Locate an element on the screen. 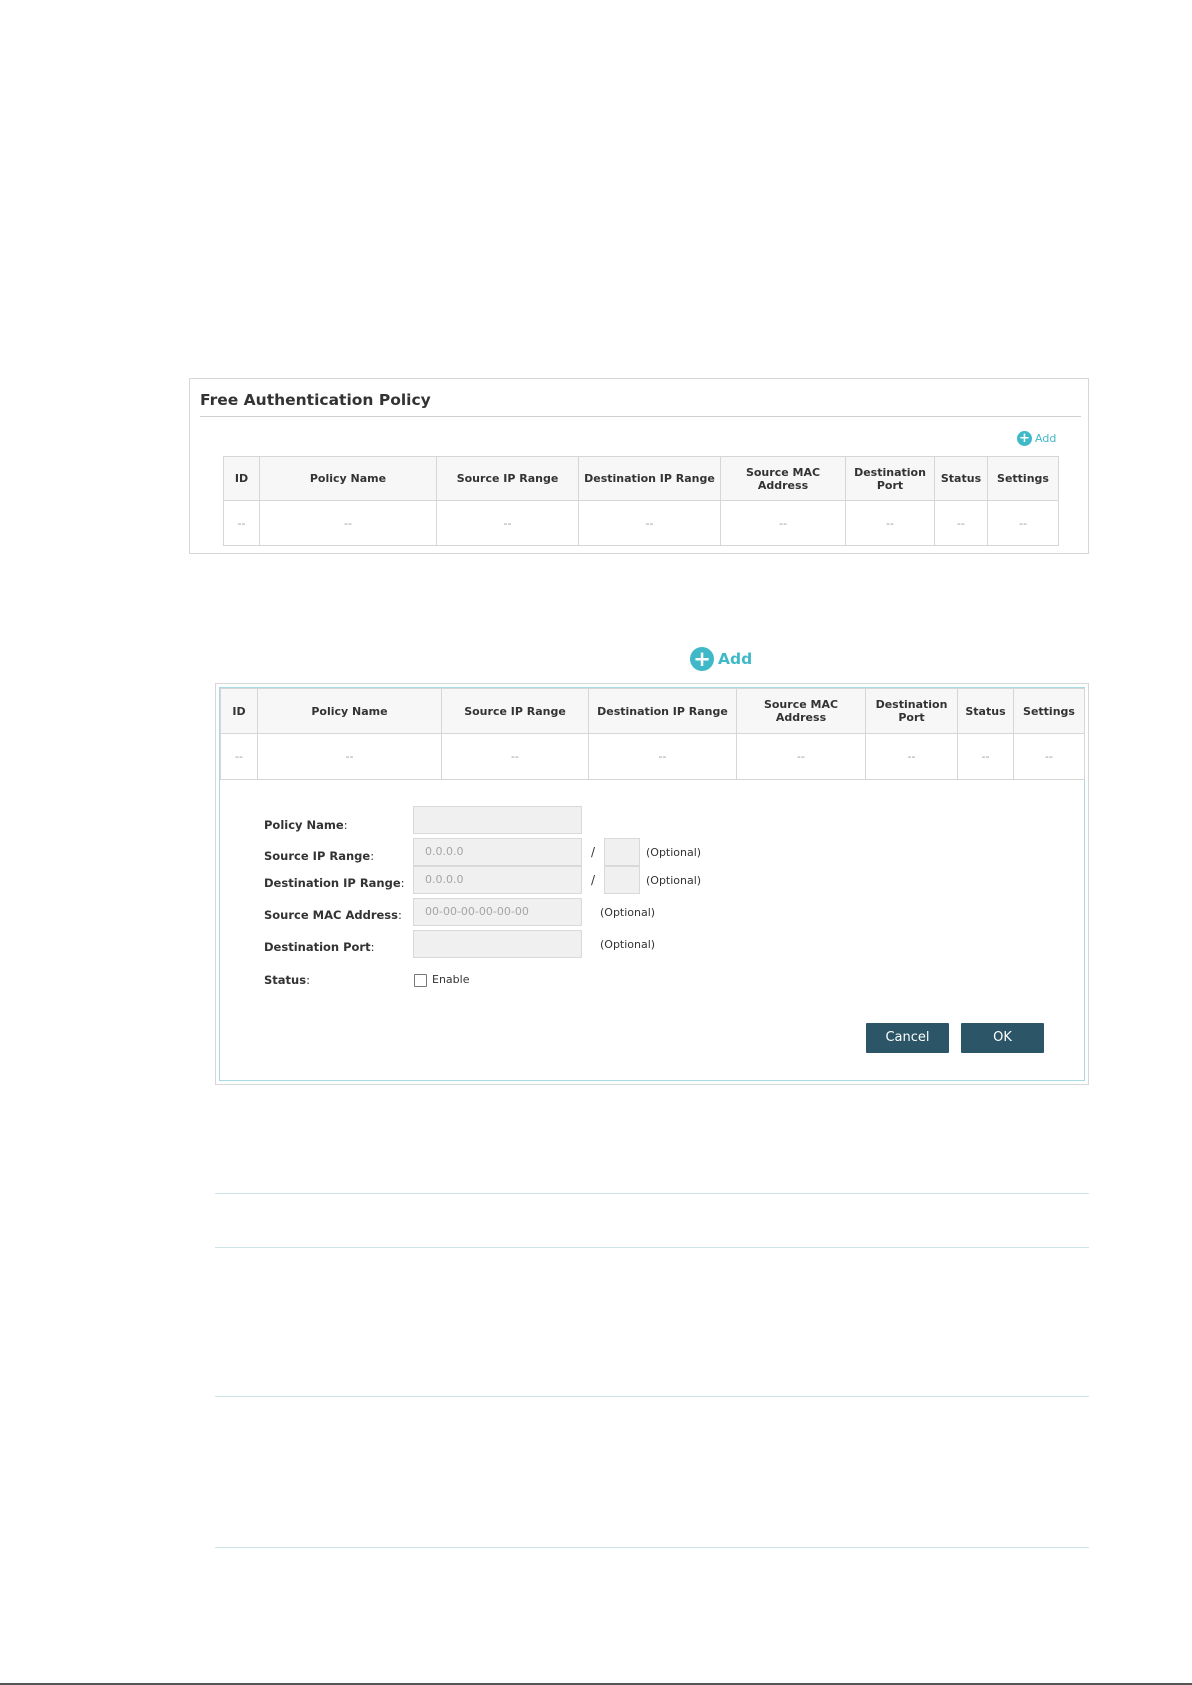  policy-name-label-text: Policy Name is located at coordinates (304, 825).